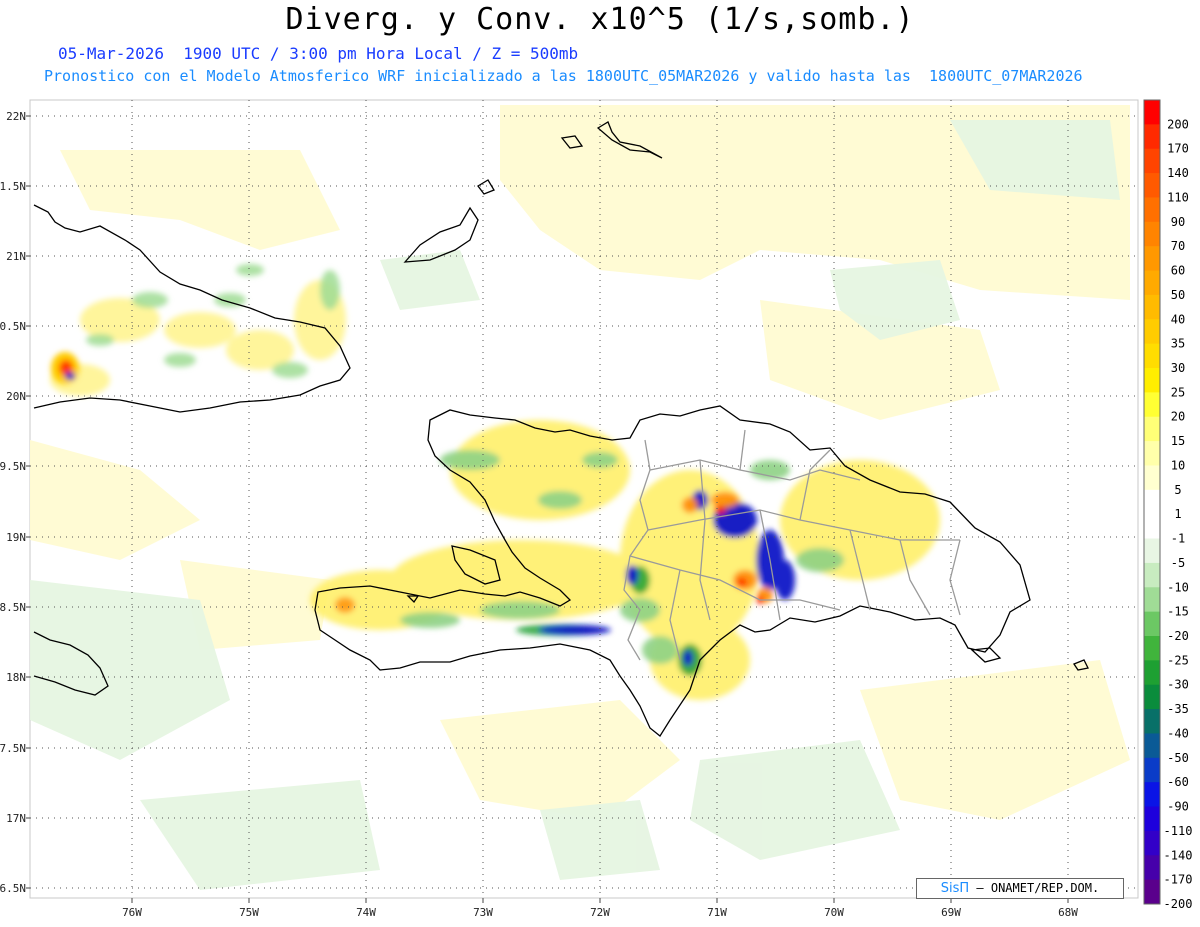  What do you see at coordinates (1178, 539) in the screenshot?
I see `colorbar-label: -1` at bounding box center [1178, 539].